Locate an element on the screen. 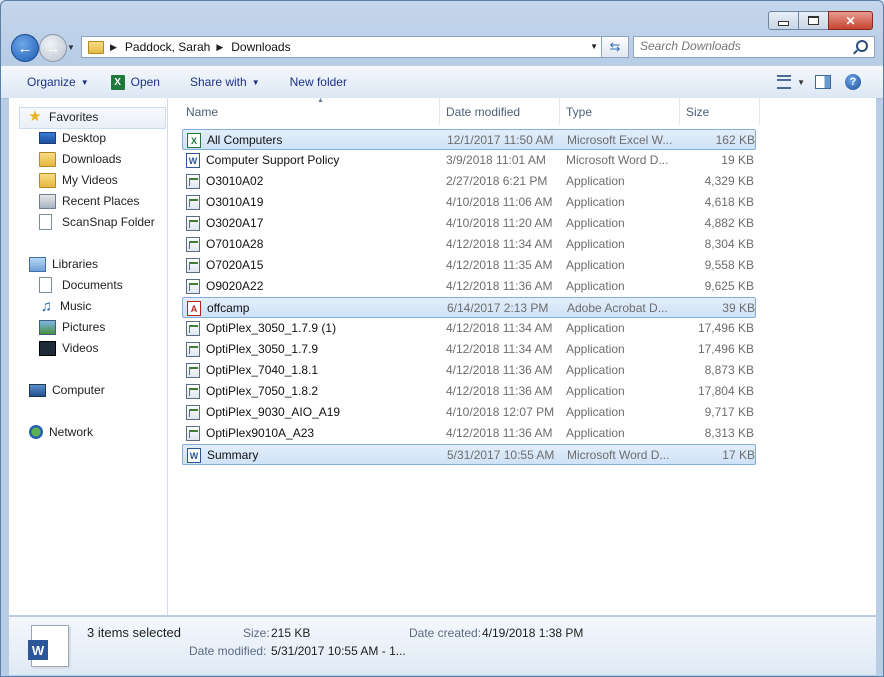 This screenshot has height=677, width=884. address-bar: ▶ Paddock, Sarah ▶ Downloads ▼ is located at coordinates (342, 47).